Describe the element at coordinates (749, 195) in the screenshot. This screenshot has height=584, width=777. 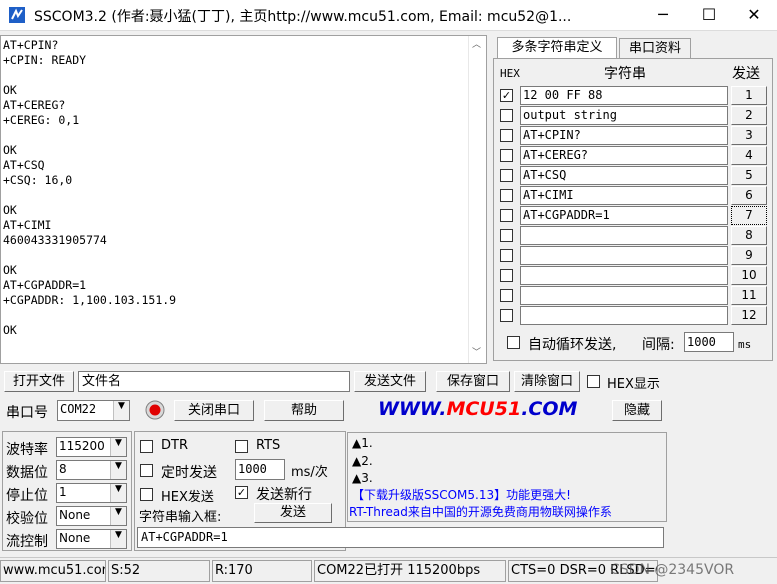
I see `send-row-button: 6` at that location.